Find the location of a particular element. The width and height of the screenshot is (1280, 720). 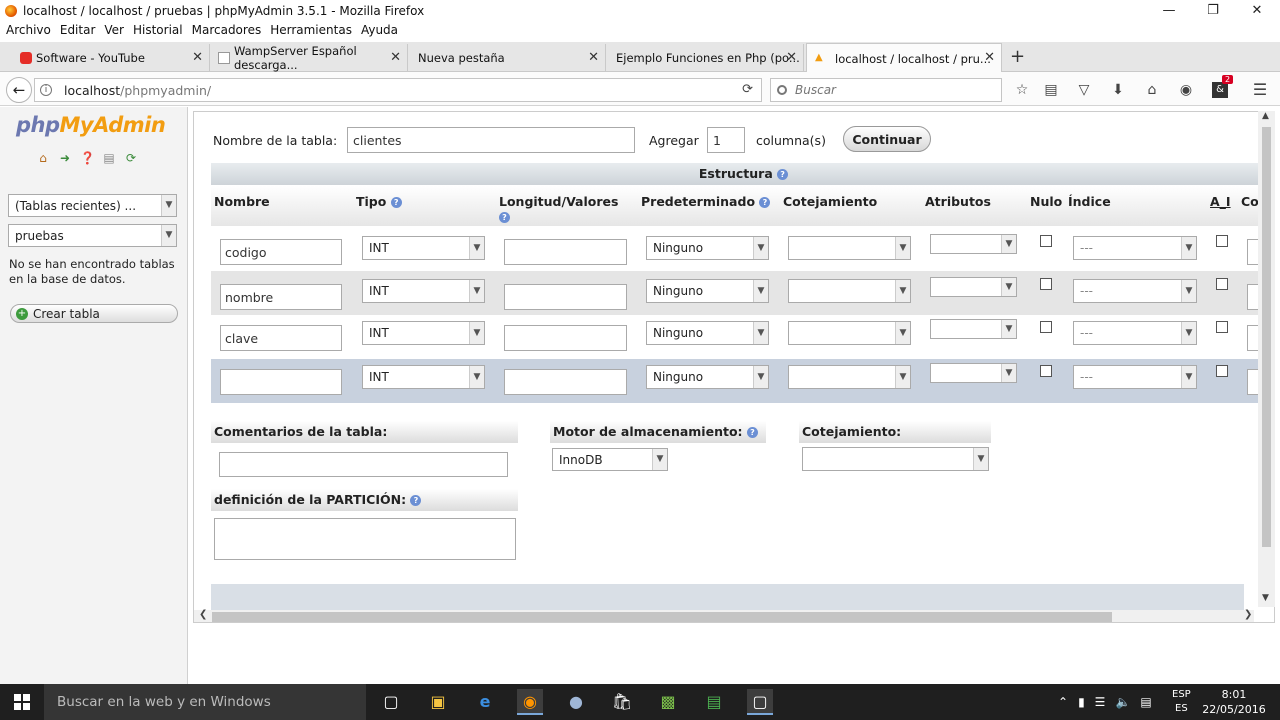

search-bar is located at coordinates (886, 90).